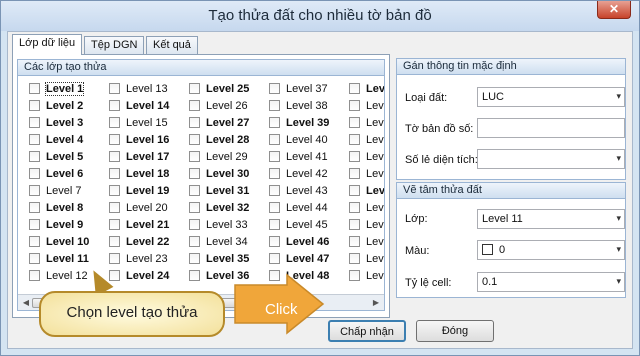  What do you see at coordinates (308, 241) in the screenshot?
I see `layer-checkbox-item: Level 46` at bounding box center [308, 241].